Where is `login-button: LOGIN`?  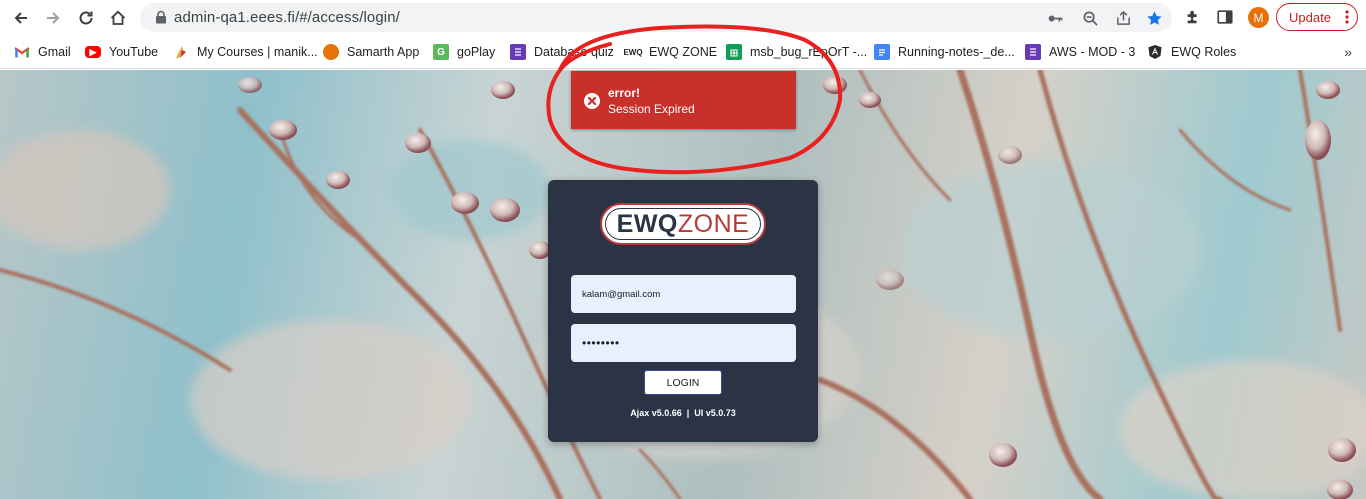
login-button: LOGIN is located at coordinates (683, 382).